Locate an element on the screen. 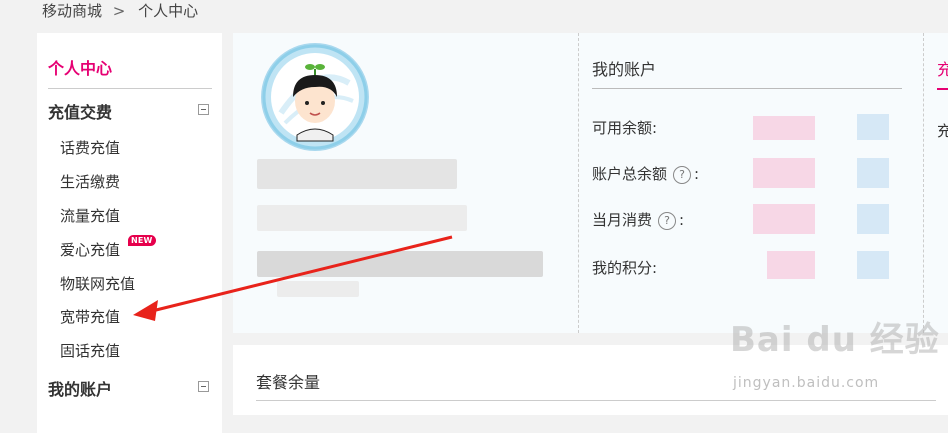  watermark-url: jingyan.baidu.com is located at coordinates (806, 383).